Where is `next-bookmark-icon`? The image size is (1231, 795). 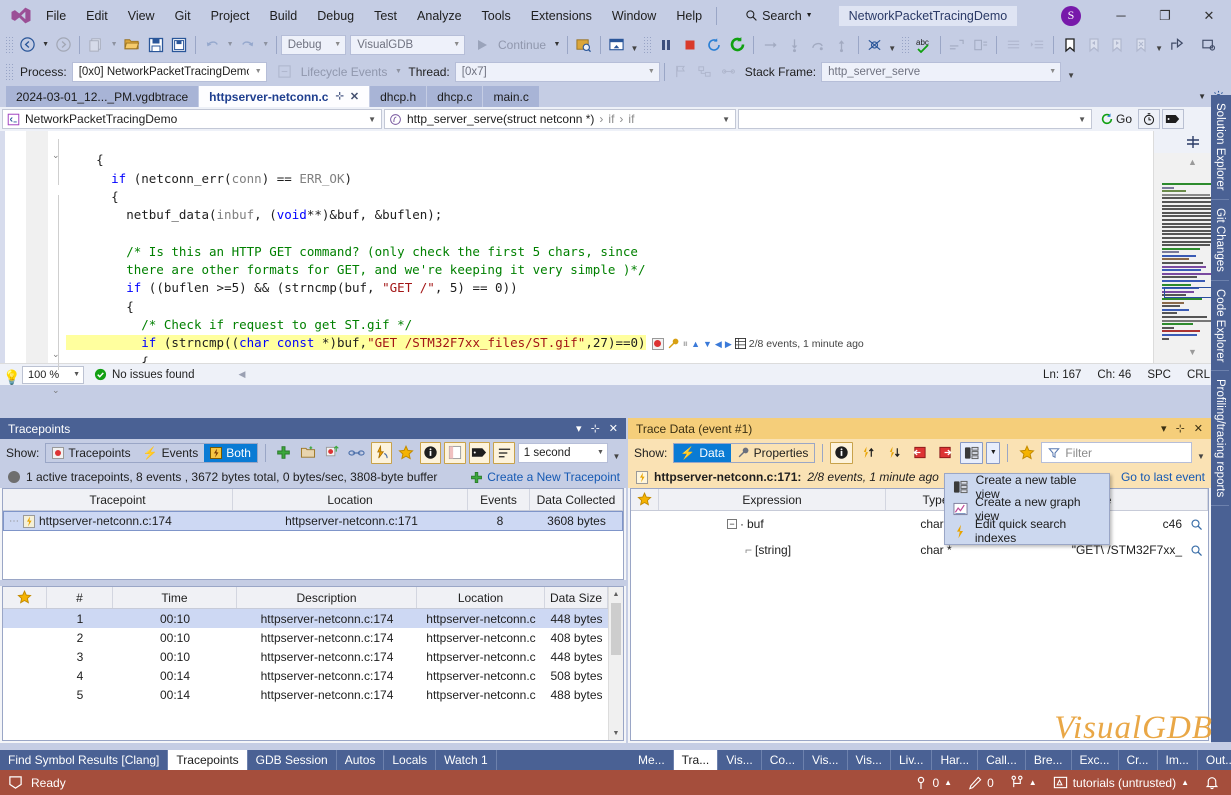
next-bookmark-icon is located at coordinates (1118, 44).